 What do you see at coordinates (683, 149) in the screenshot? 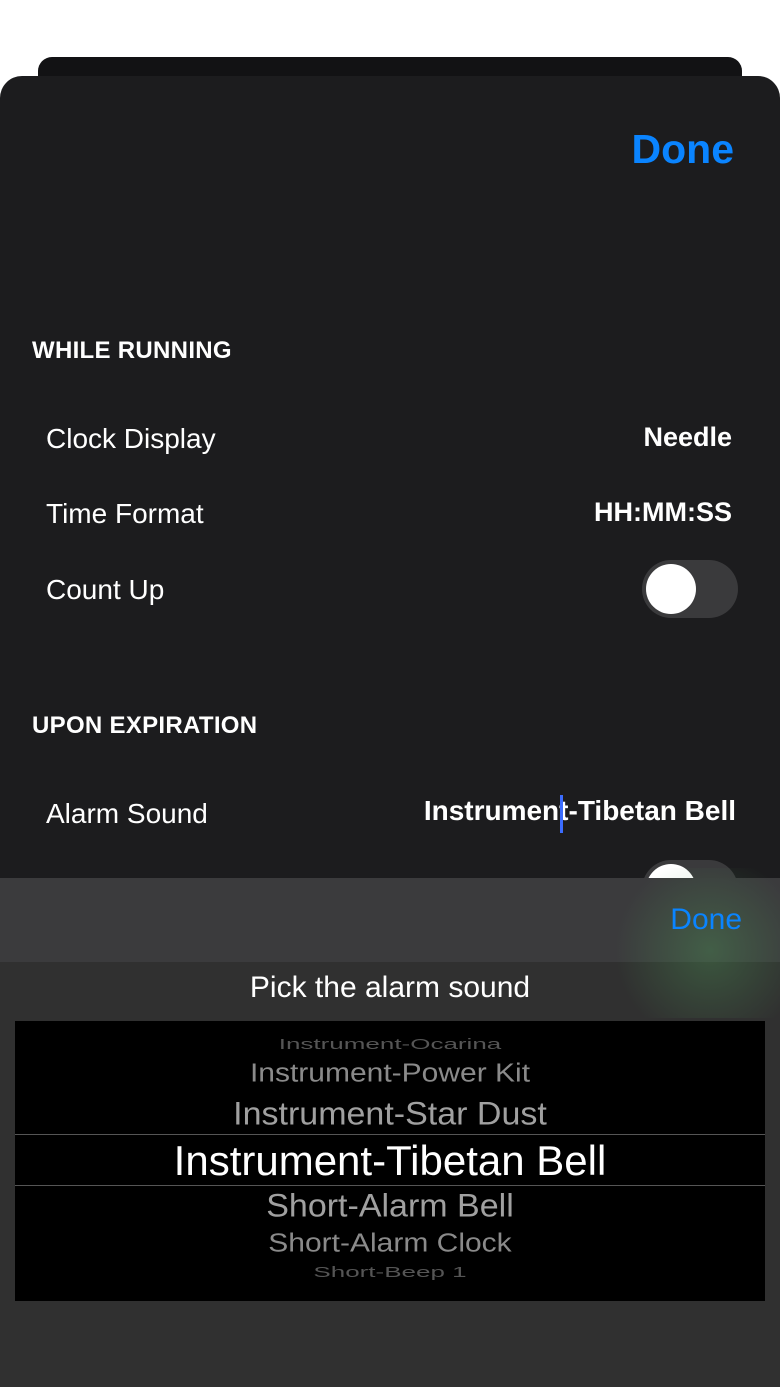
I see `done-button: Done` at bounding box center [683, 149].